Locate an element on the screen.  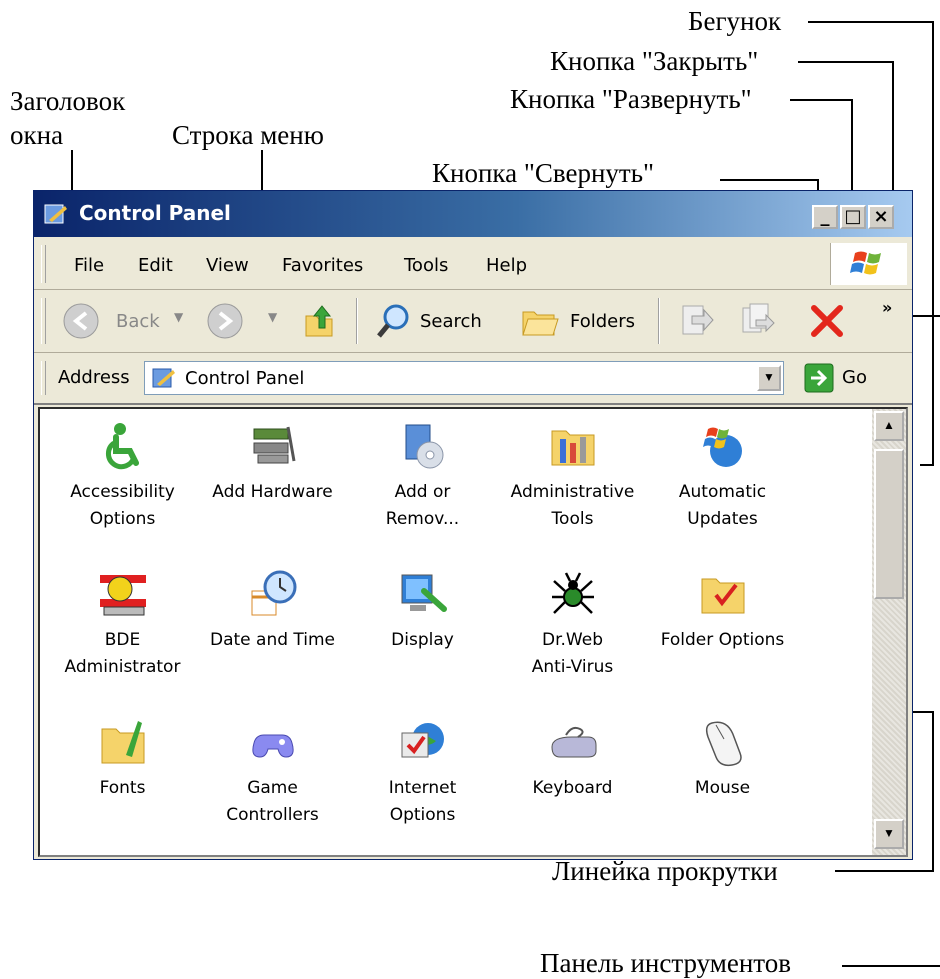
internet-options-icon is located at coordinates (422, 740).